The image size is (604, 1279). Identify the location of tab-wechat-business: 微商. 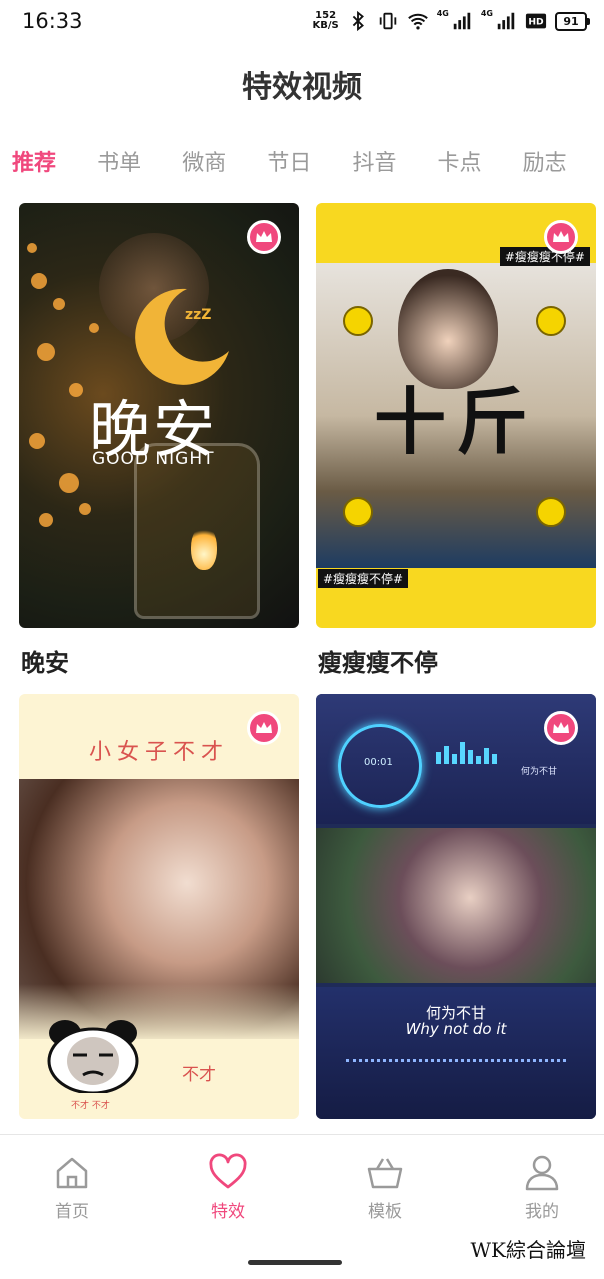
(204, 161).